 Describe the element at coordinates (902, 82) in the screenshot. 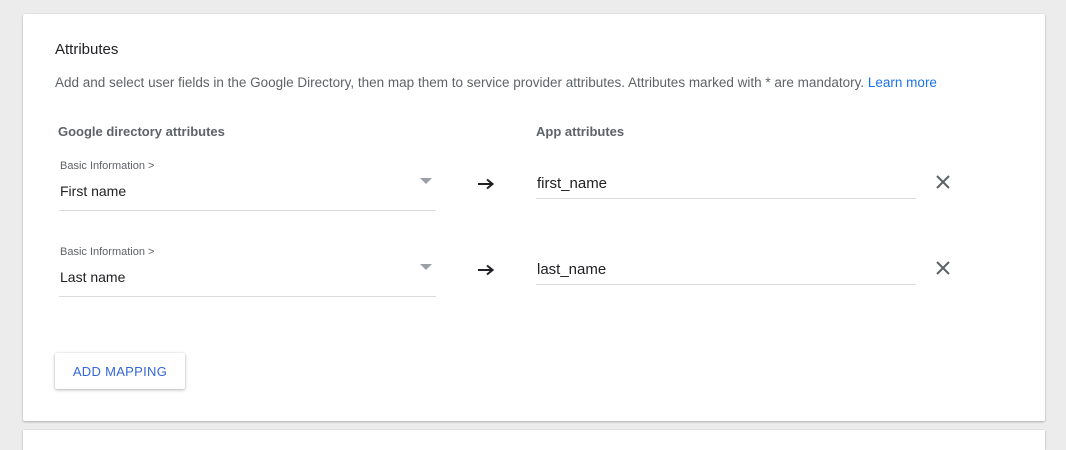

I see `learn-more-link: Learn more` at that location.